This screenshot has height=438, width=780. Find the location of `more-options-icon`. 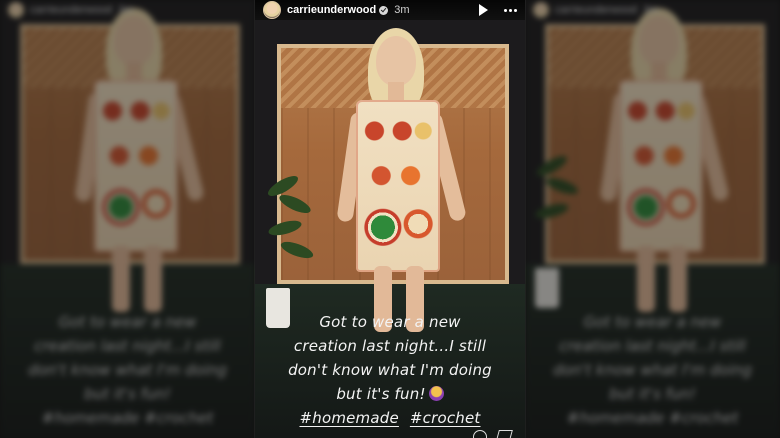

more-options-icon is located at coordinates (510, 10).